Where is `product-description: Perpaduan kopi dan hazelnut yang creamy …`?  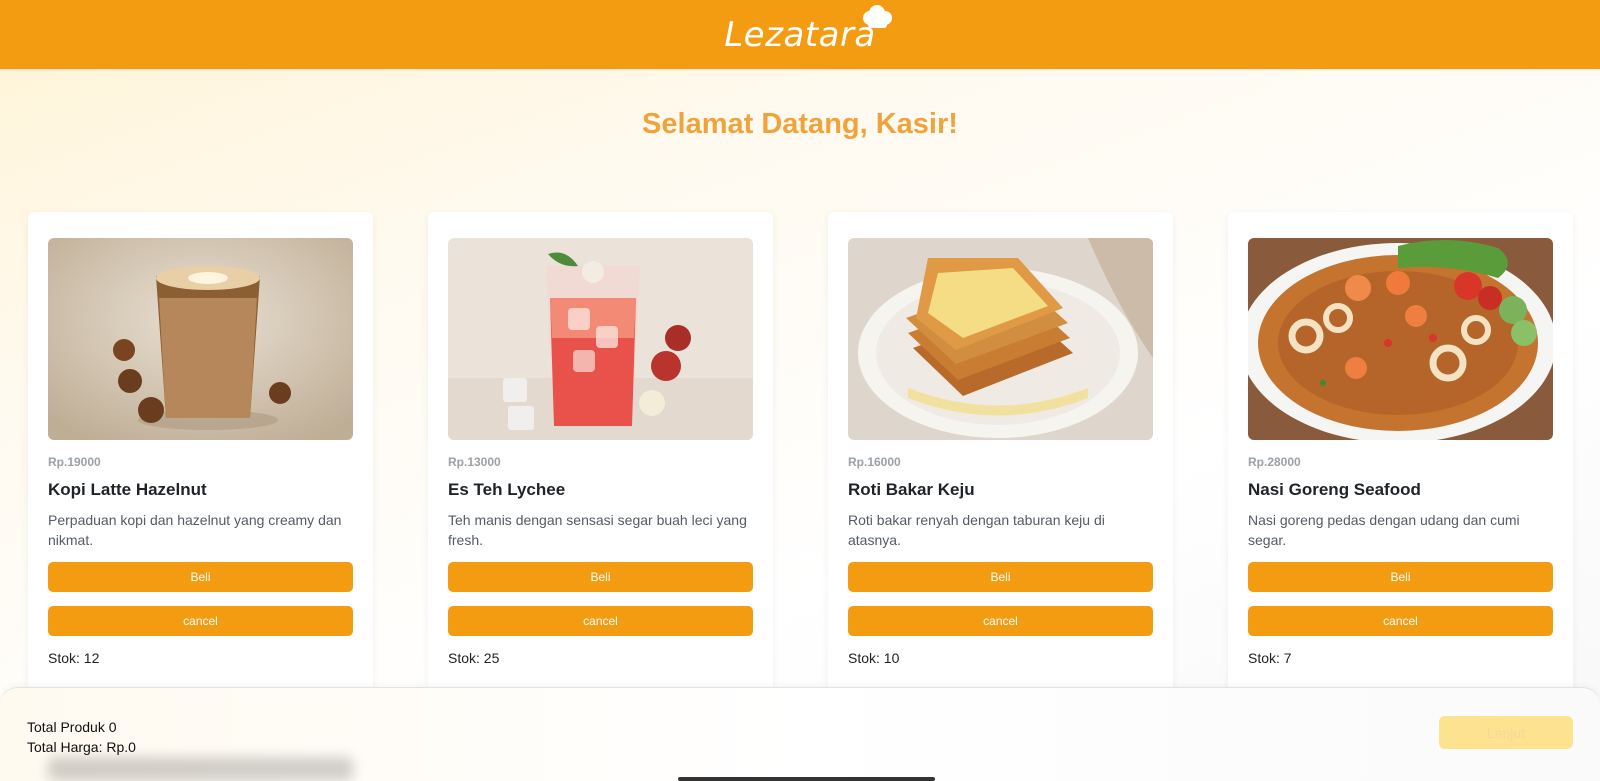 product-description: Perpaduan kopi dan hazelnut yang creamy … is located at coordinates (195, 530).